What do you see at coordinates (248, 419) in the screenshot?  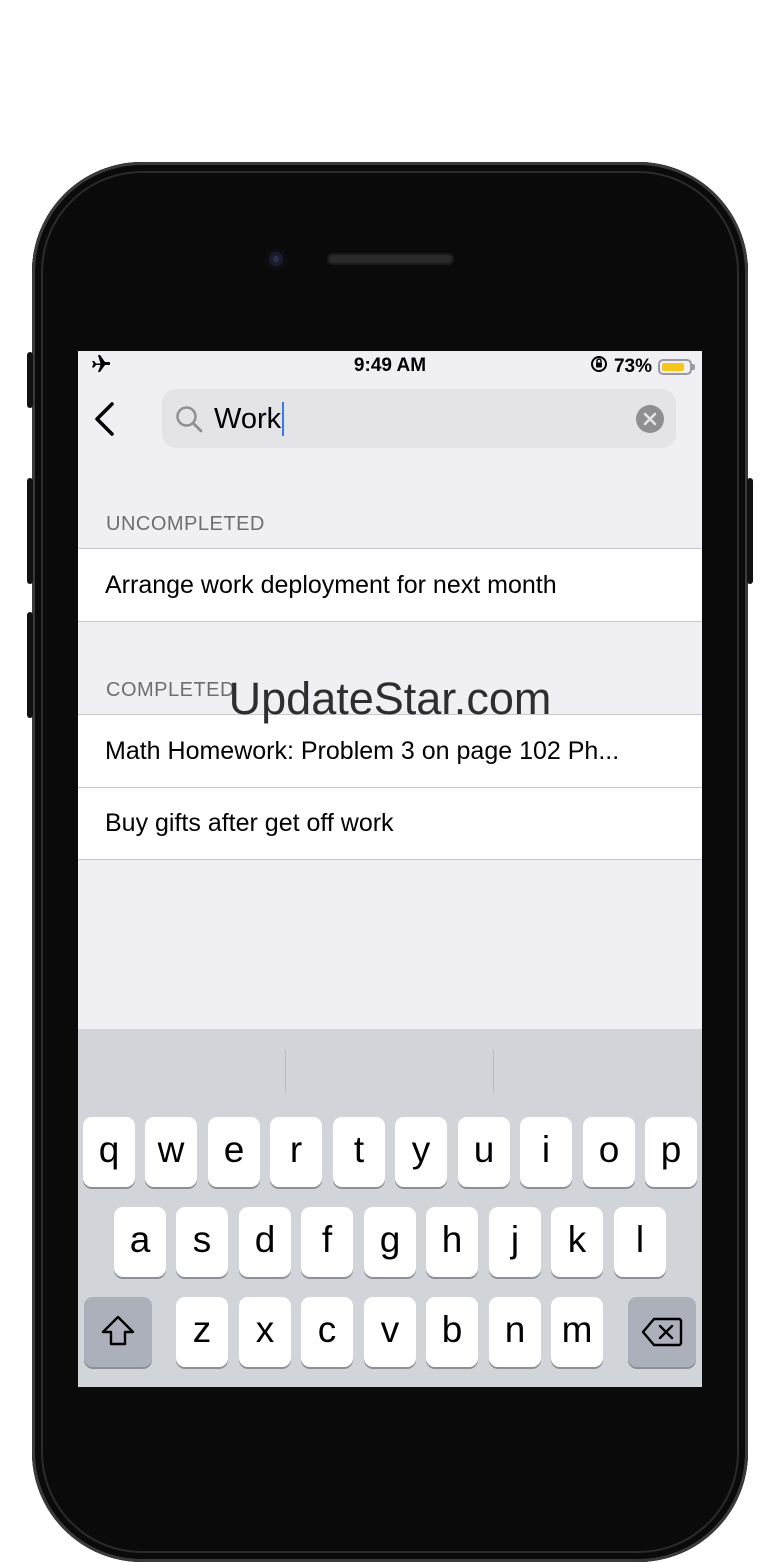 I see `search-input-value: Work` at bounding box center [248, 419].